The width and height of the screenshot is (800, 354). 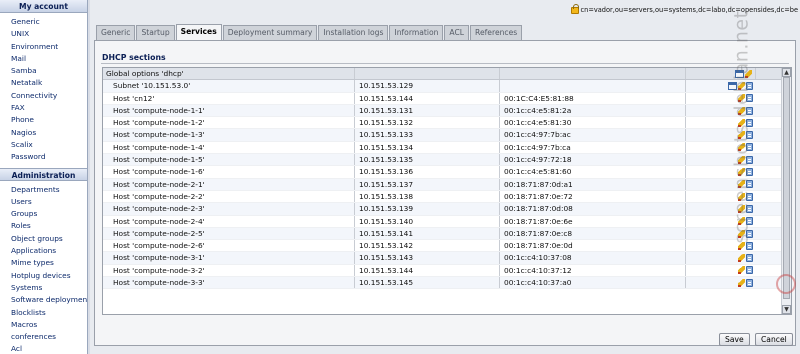 What do you see at coordinates (49, 226) in the screenshot?
I see `sidebar-item-roles: Roles` at bounding box center [49, 226].